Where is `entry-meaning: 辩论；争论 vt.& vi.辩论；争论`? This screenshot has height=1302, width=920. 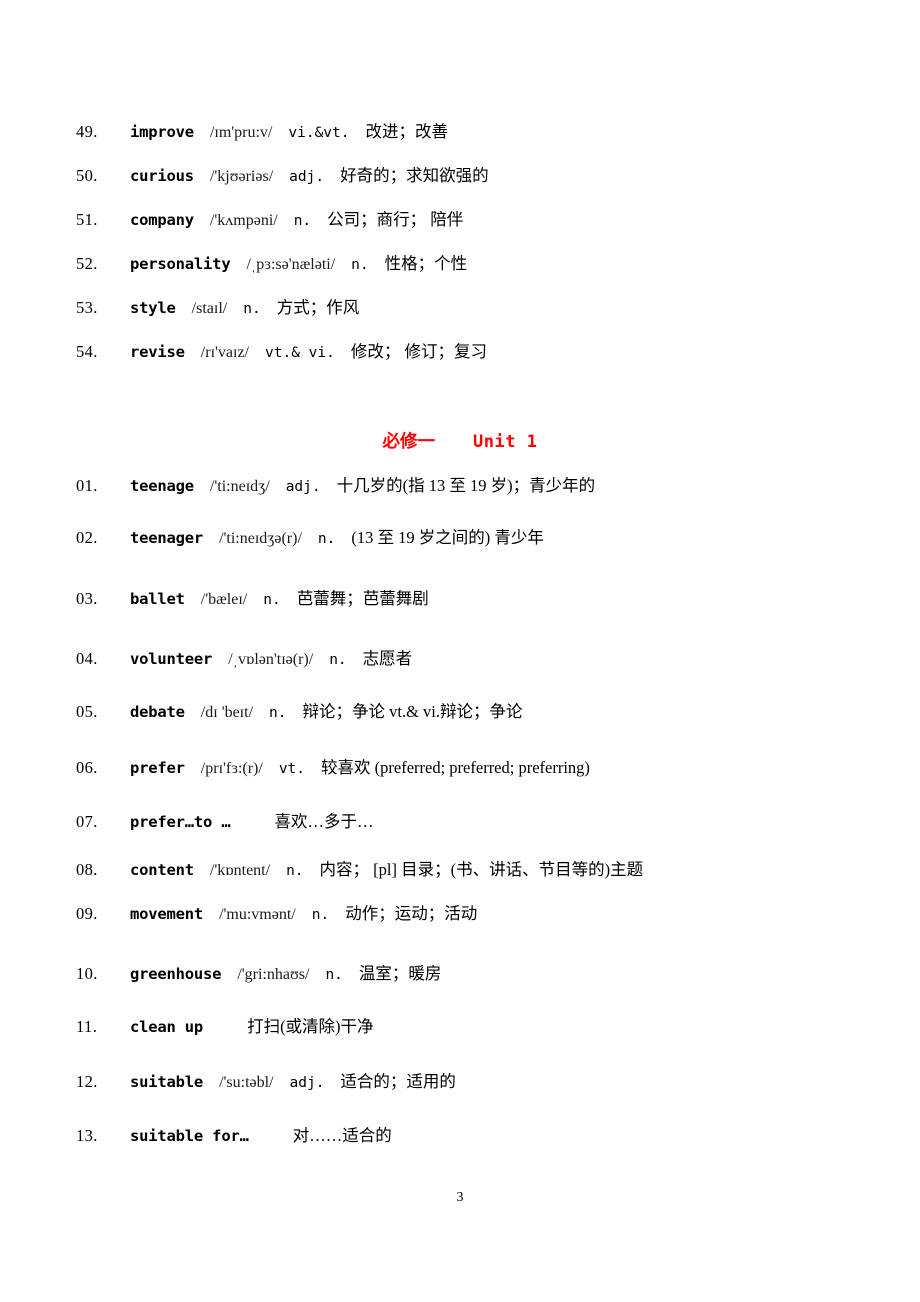
entry-meaning: 辩论；争论 vt.& vi.辩论；争论 is located at coordinates (412, 711).